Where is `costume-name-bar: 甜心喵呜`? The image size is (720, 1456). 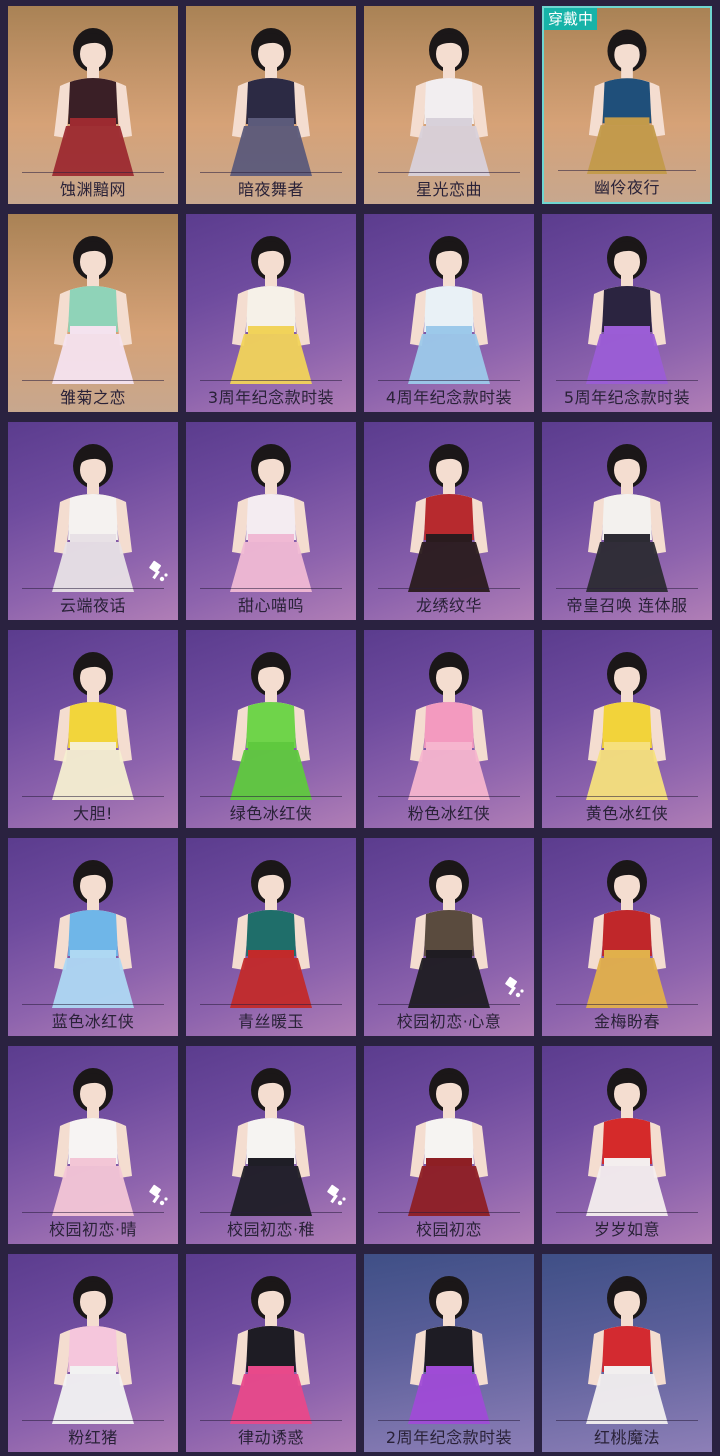
costume-name-bar: 甜心喵呜 is located at coordinates (271, 604).